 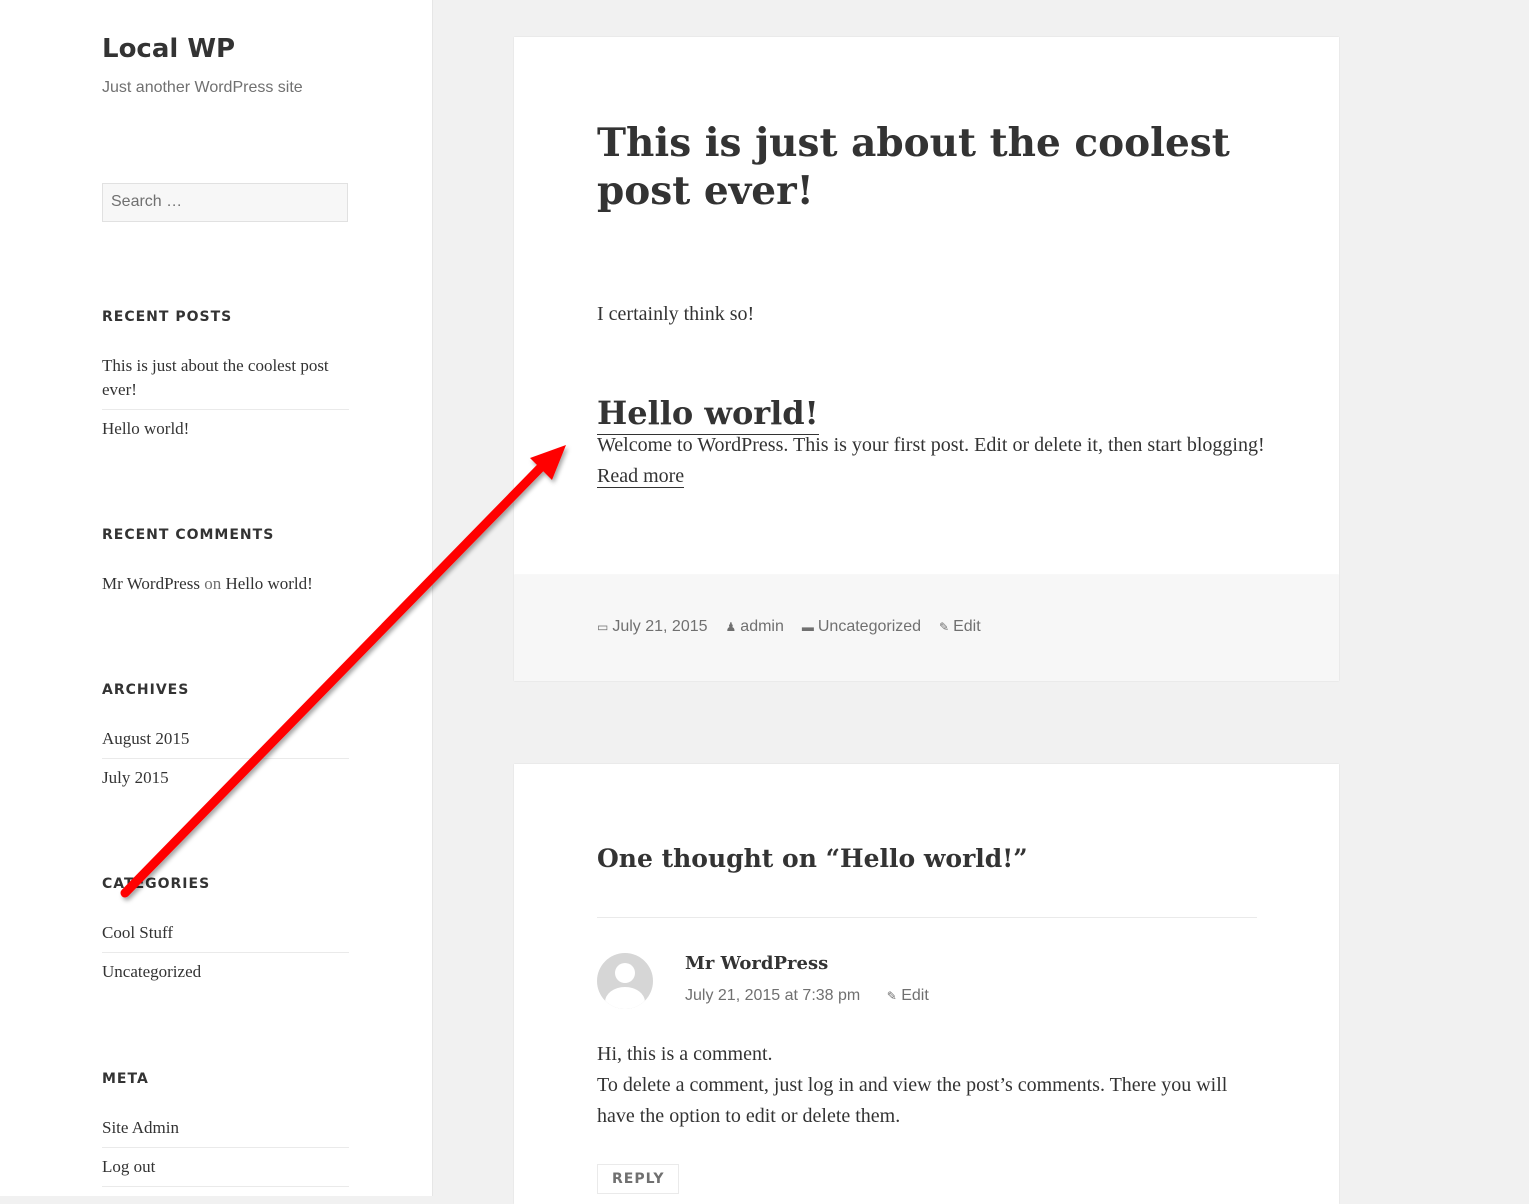 I want to click on calendar-icon: ▭, so click(x=603, y=627).